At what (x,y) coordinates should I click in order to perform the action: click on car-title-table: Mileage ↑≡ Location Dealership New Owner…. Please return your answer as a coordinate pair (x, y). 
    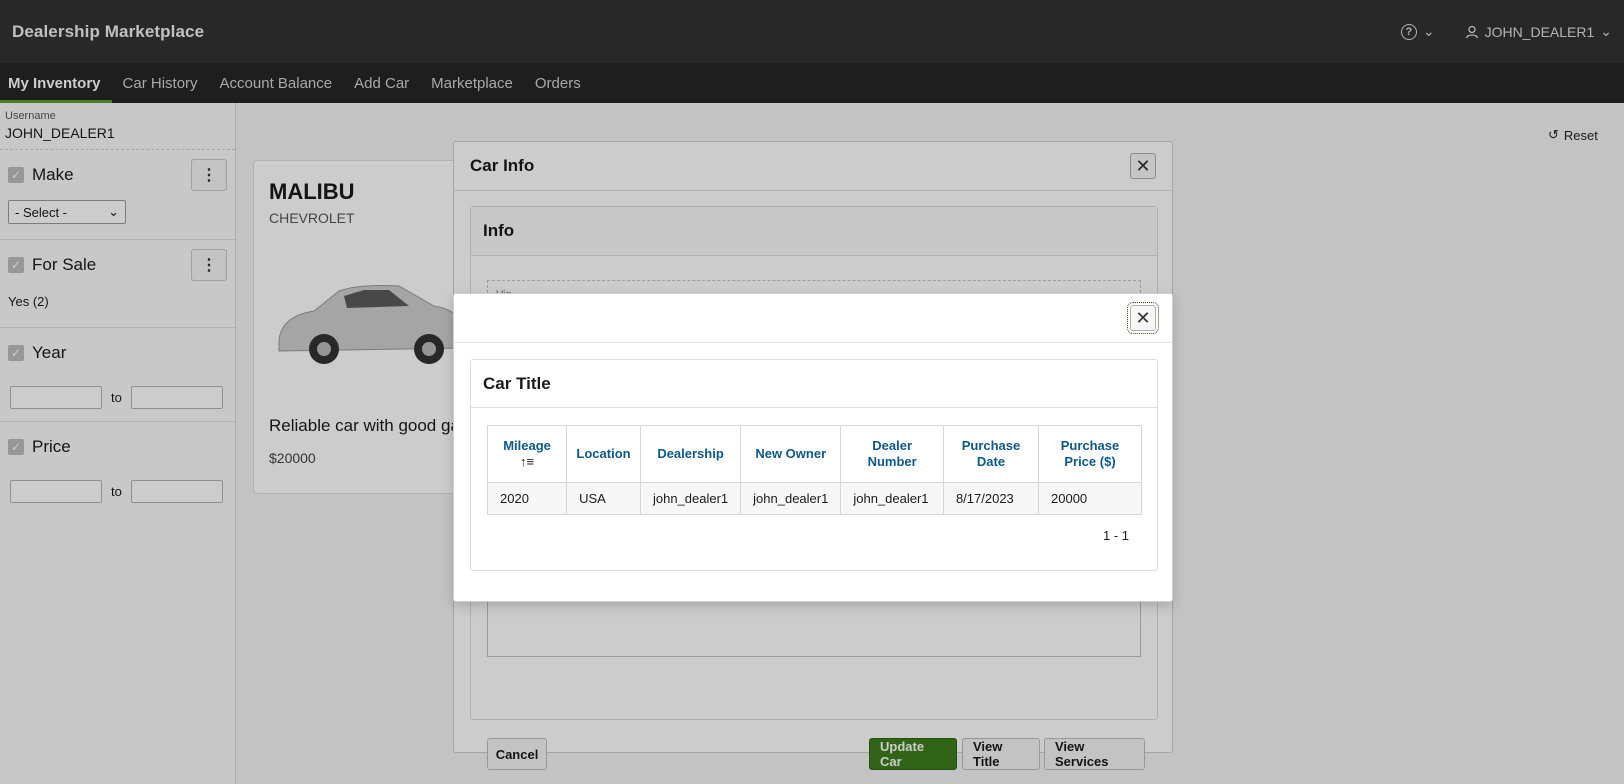
    Looking at the image, I should click on (814, 470).